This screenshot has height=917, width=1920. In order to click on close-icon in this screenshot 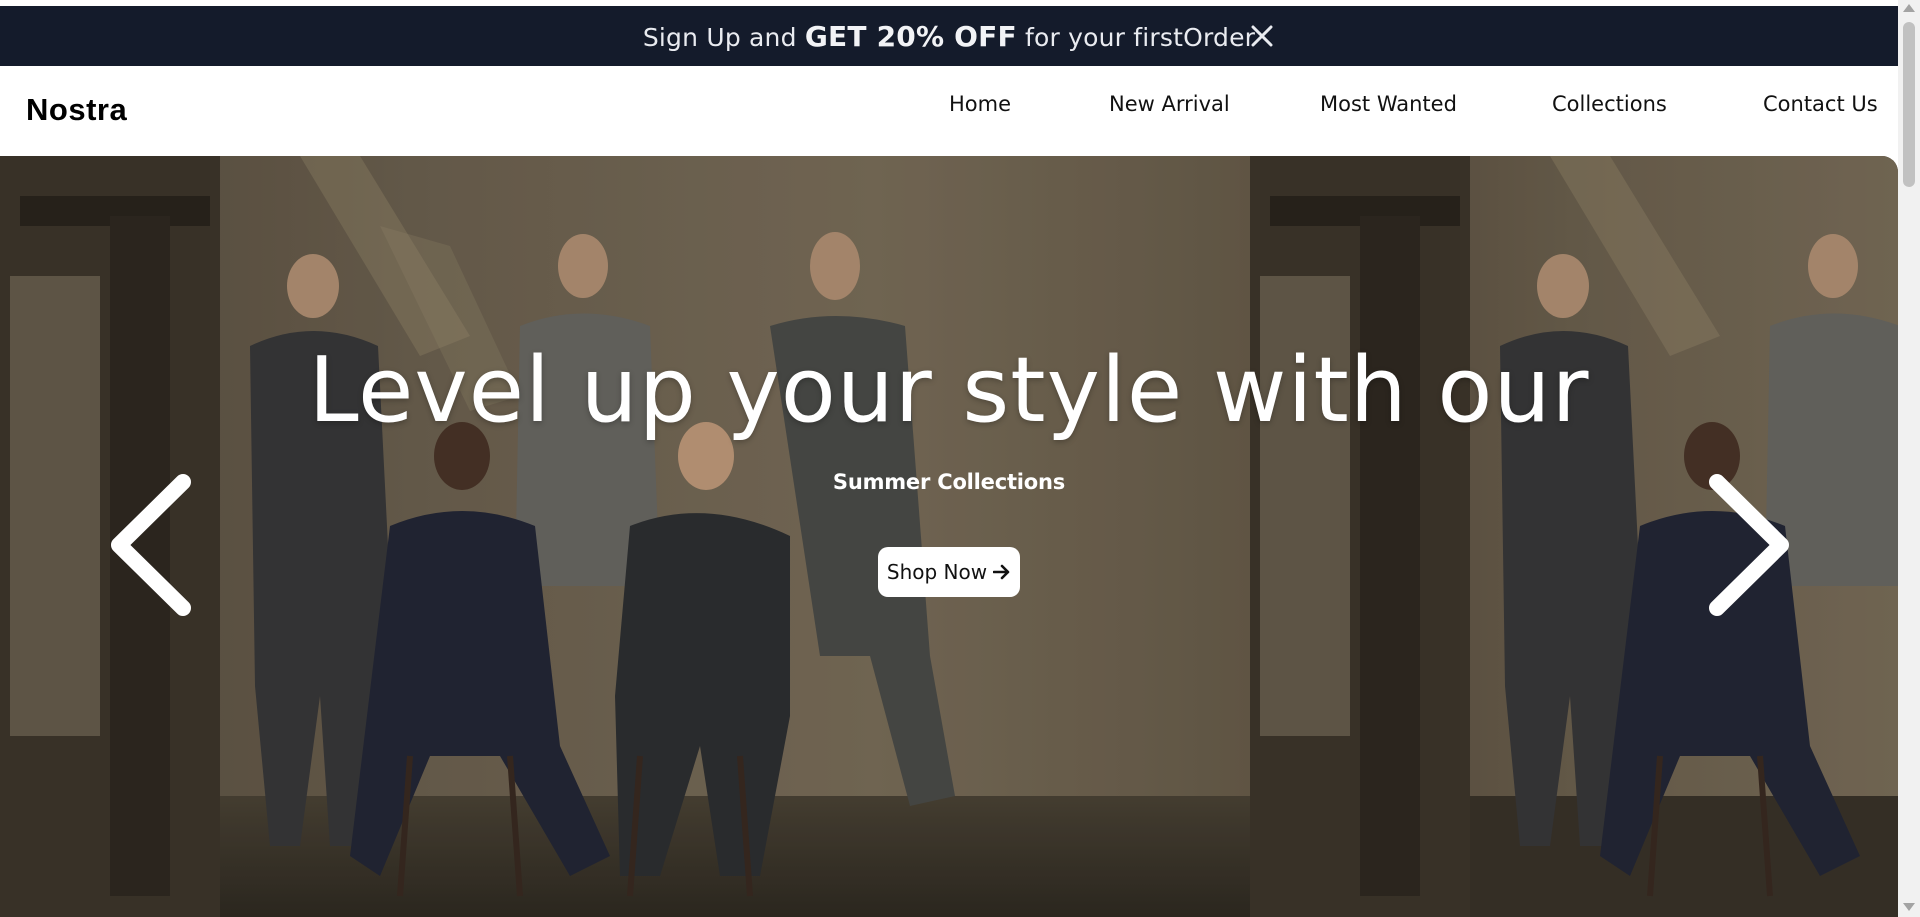, I will do `click(1262, 36)`.